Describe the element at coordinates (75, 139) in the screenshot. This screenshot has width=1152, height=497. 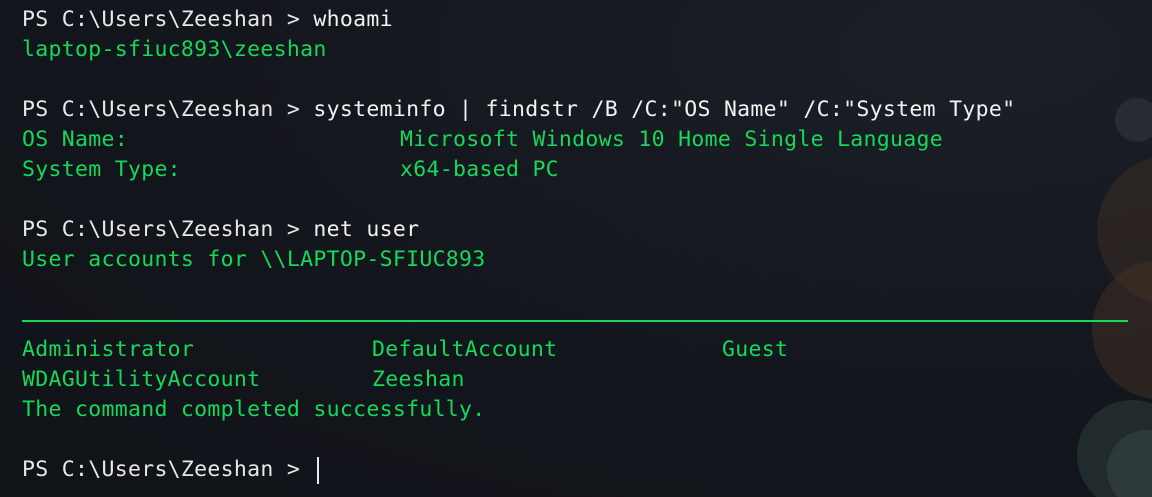
I see `os-name-label: OS Name:` at that location.